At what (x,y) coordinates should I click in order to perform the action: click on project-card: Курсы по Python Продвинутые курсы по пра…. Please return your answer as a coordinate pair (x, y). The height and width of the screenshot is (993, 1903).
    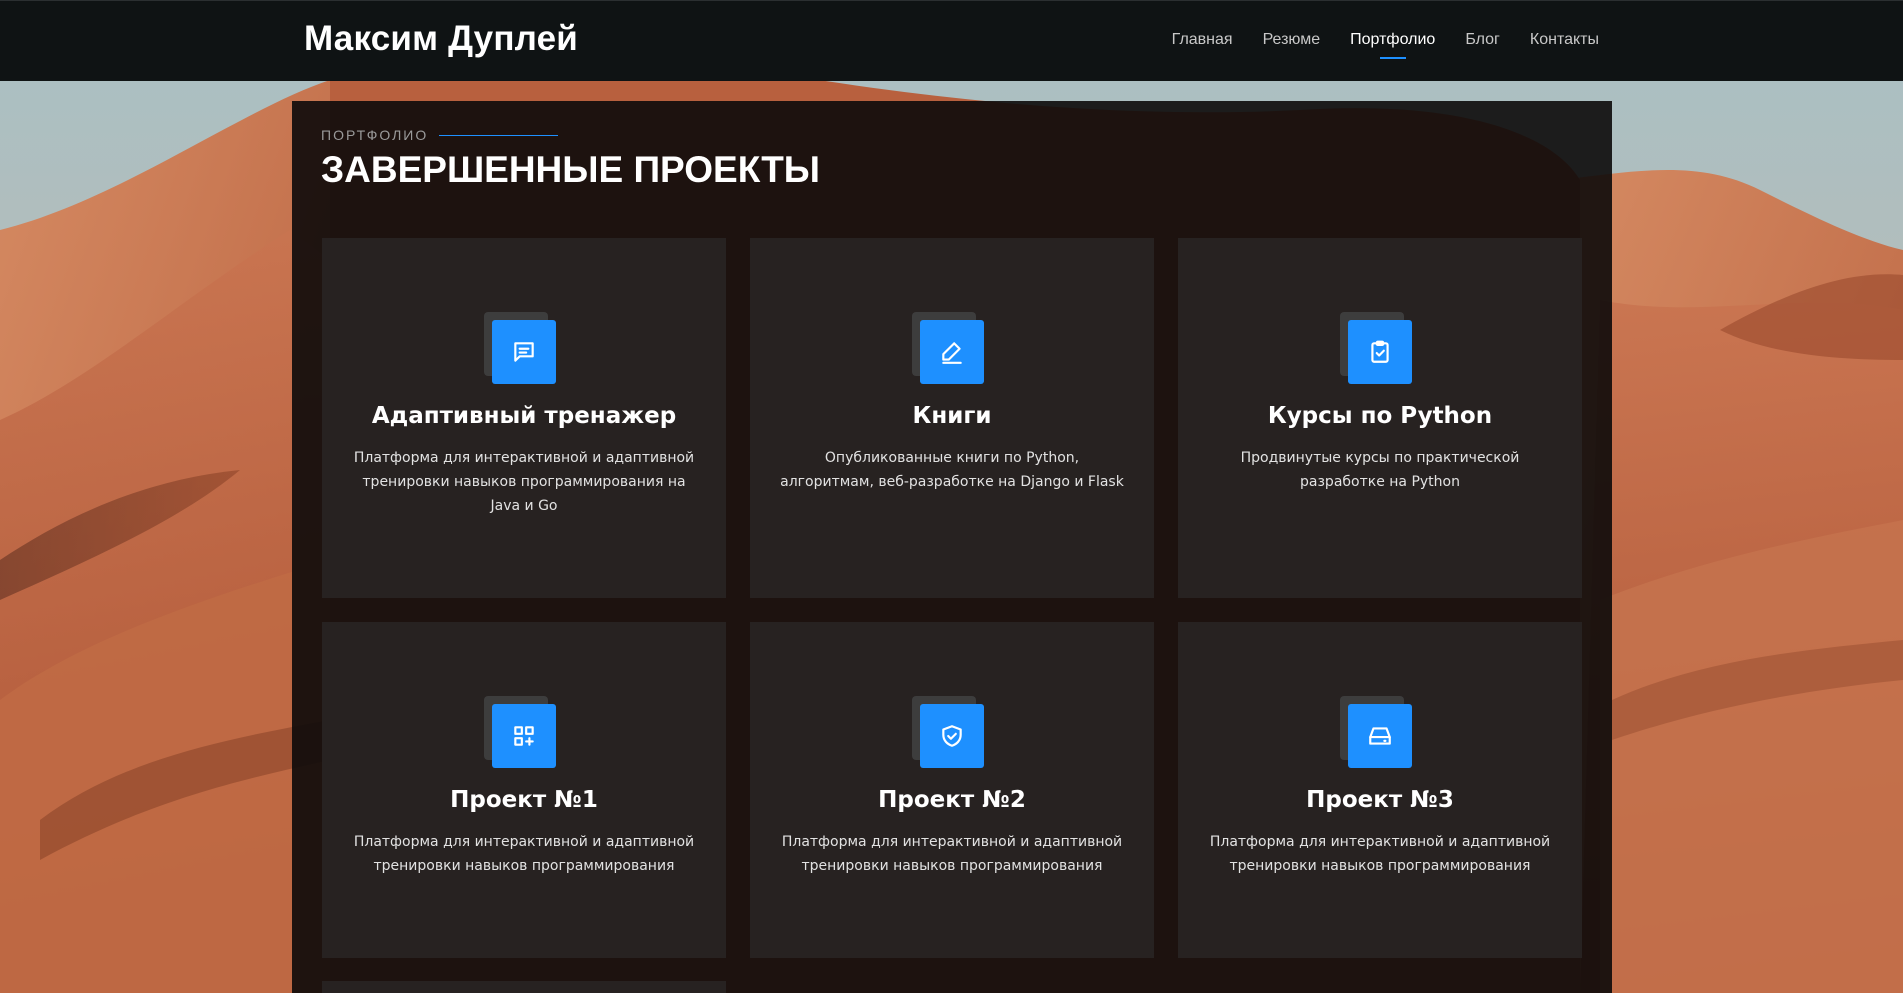
    Looking at the image, I should click on (1380, 418).